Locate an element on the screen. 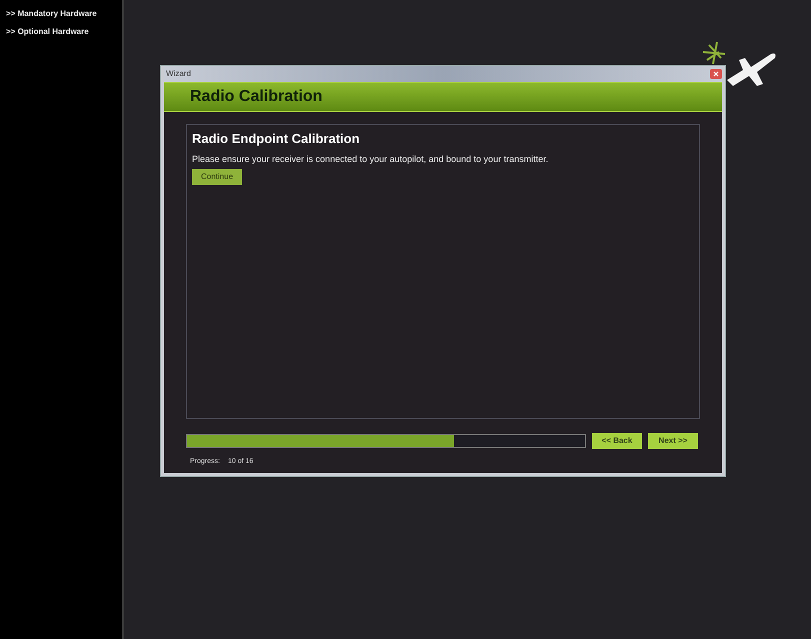 This screenshot has height=639, width=811. instruction-text: Please ensure your receiver is connected to your autopilot, and bound to your transmitter. is located at coordinates (370, 159).